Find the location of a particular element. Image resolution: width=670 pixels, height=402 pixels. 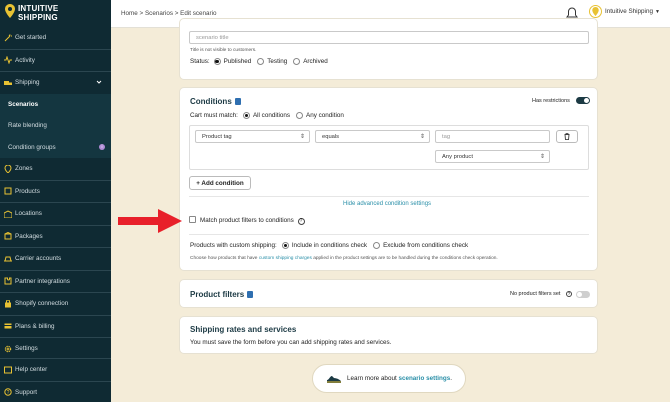

radio-label: Include in conditions check is located at coordinates (329, 245).